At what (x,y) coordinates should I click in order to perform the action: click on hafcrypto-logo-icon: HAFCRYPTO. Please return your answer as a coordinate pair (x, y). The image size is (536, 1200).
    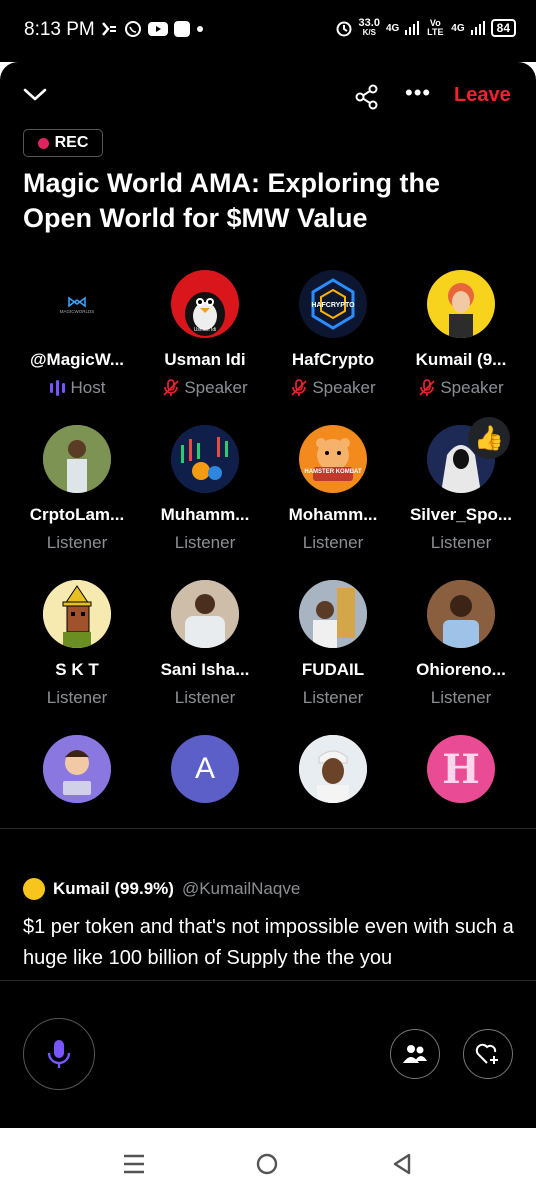
    Looking at the image, I should click on (333, 304).